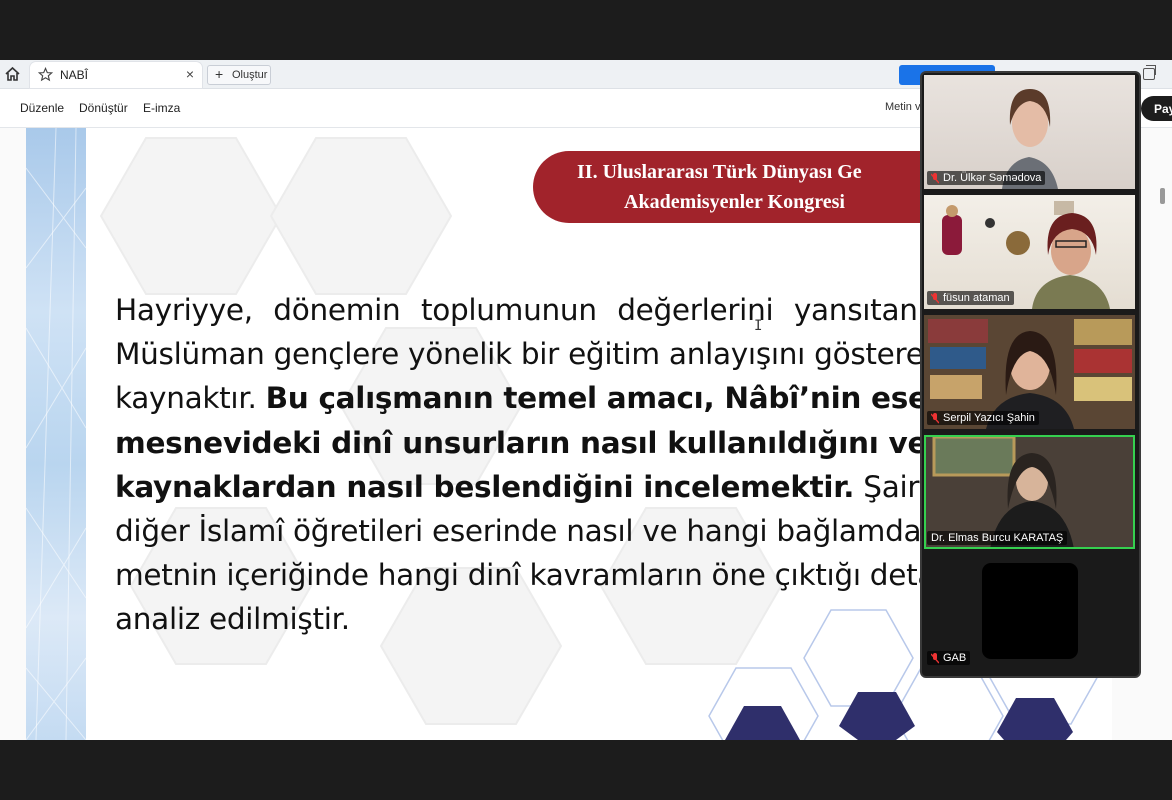  I want to click on participant-name-text: Dr. Elmas Burcu KARATAŞ, so click(997, 538).